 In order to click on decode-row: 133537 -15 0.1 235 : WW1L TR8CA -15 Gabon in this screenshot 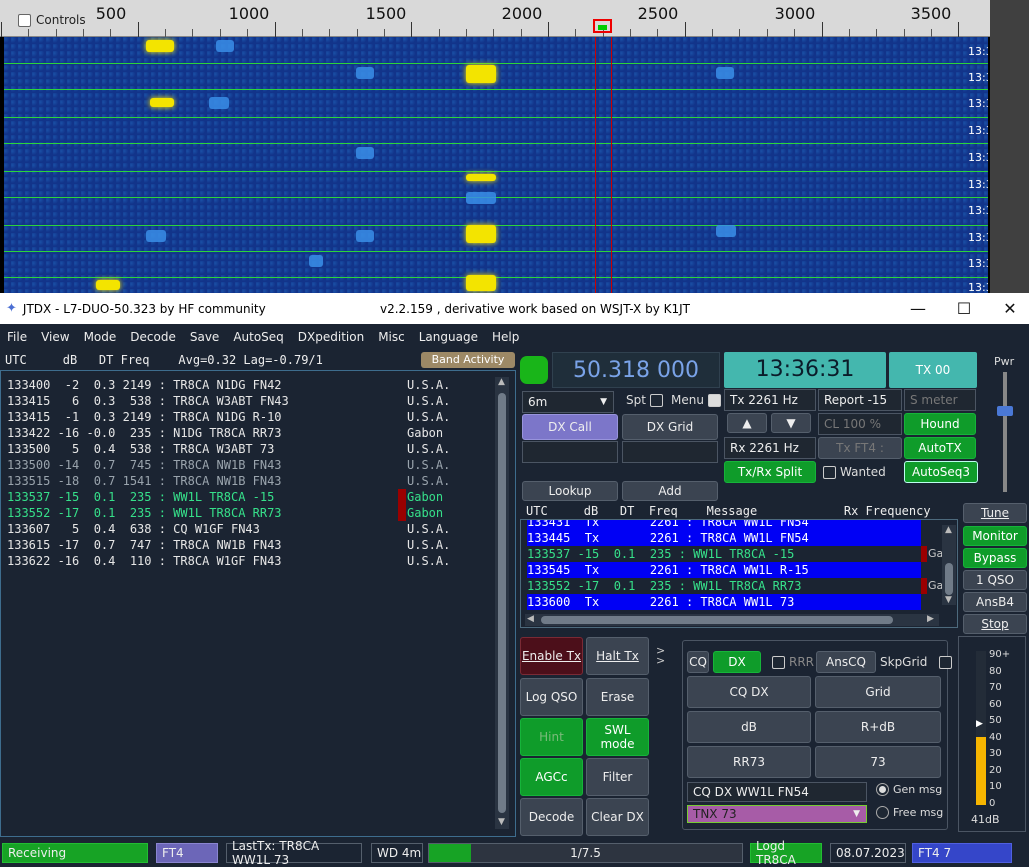, I will do `click(225, 497)`.